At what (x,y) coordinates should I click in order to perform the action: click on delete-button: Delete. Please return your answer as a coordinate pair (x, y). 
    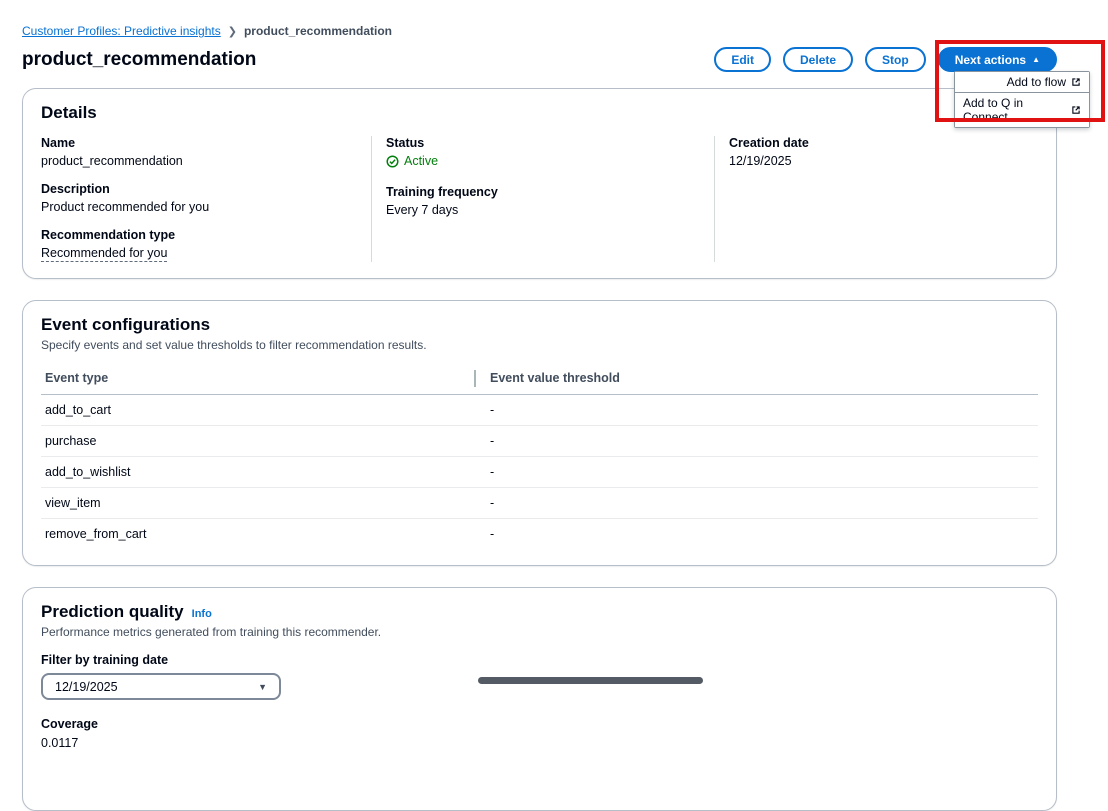
    Looking at the image, I should click on (818, 59).